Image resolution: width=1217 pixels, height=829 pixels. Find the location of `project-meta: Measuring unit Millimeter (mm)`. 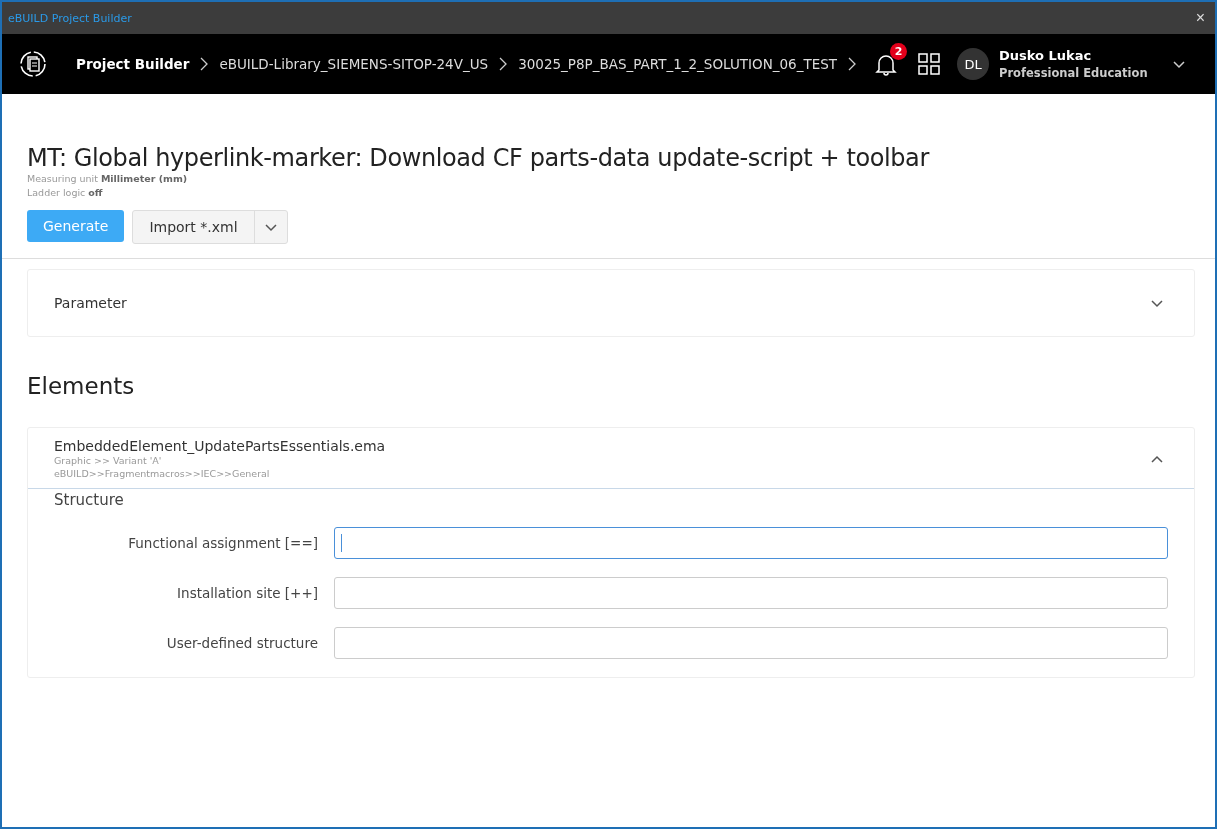

project-meta: Measuring unit Millimeter (mm) is located at coordinates (108, 179).